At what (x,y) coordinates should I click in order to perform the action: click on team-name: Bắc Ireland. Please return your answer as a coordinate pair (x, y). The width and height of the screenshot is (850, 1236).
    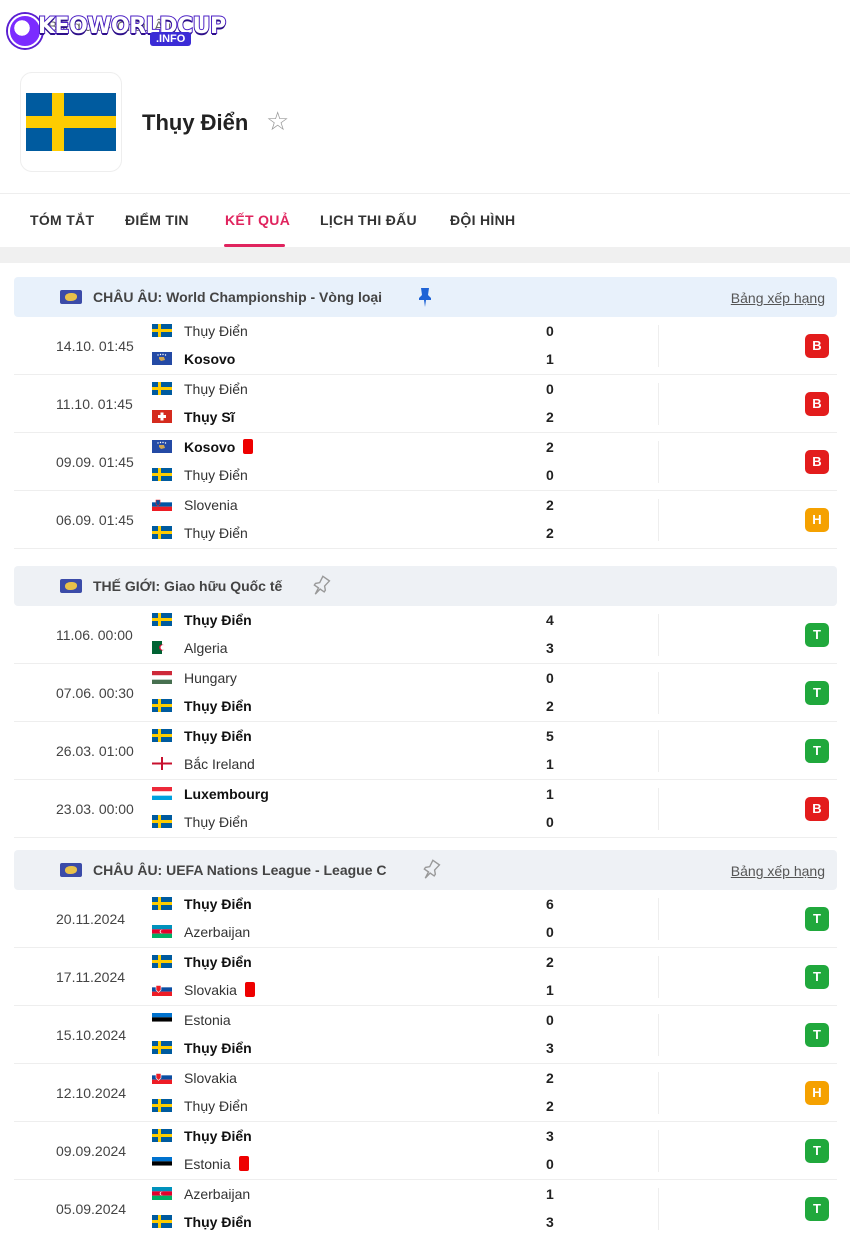
    Looking at the image, I should click on (219, 764).